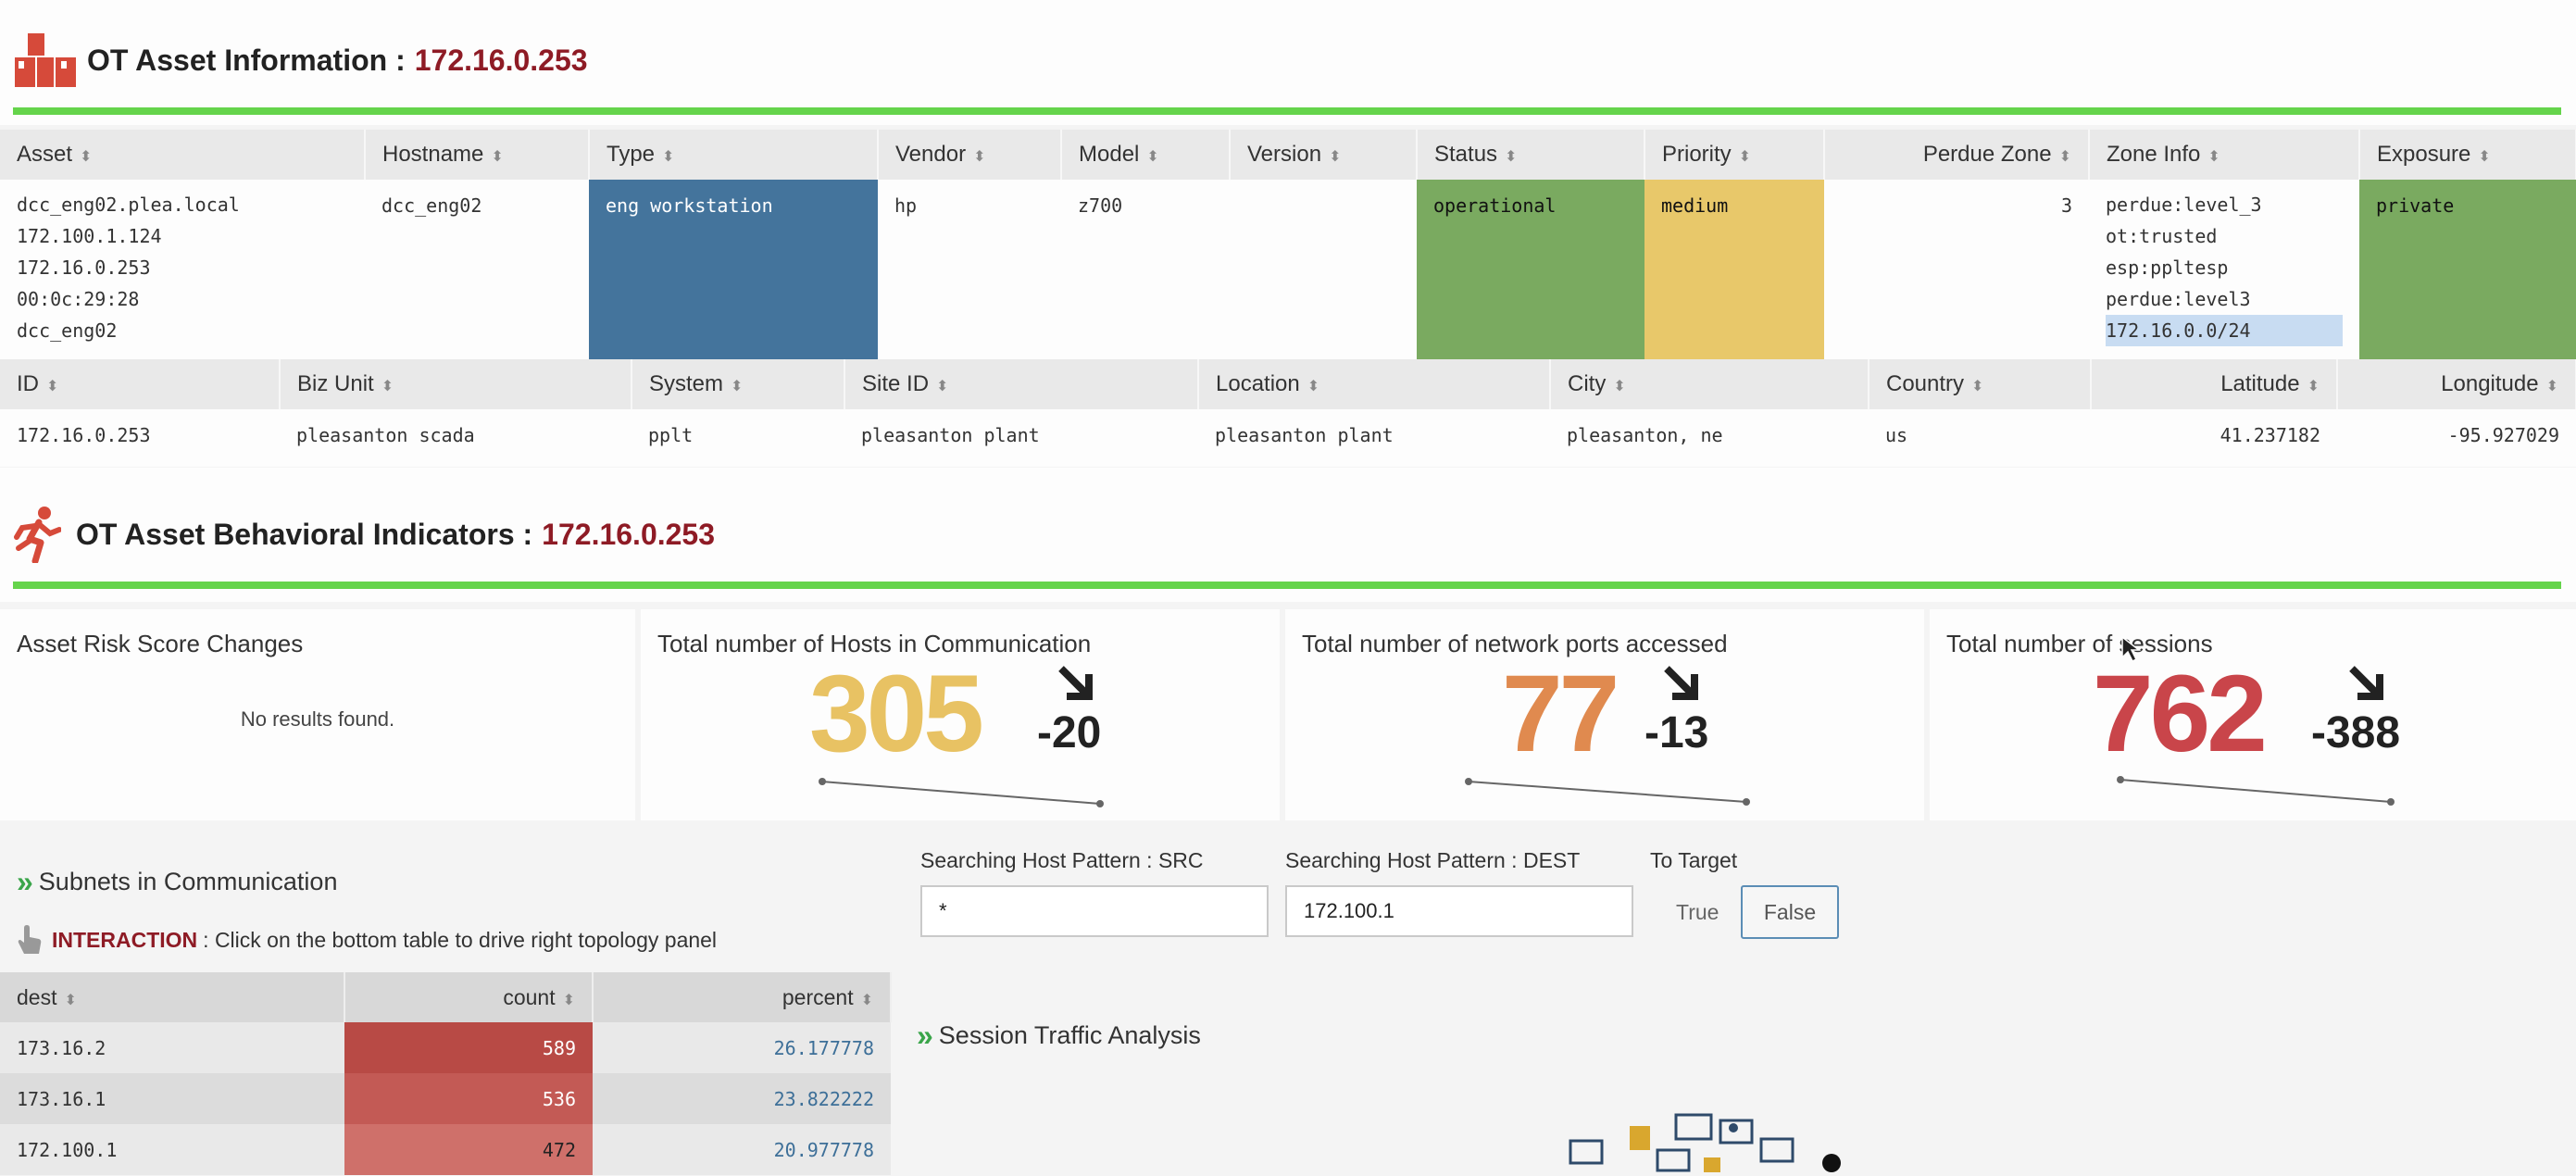  Describe the element at coordinates (2131, 649) in the screenshot. I see `mouse-cursor-icon` at that location.